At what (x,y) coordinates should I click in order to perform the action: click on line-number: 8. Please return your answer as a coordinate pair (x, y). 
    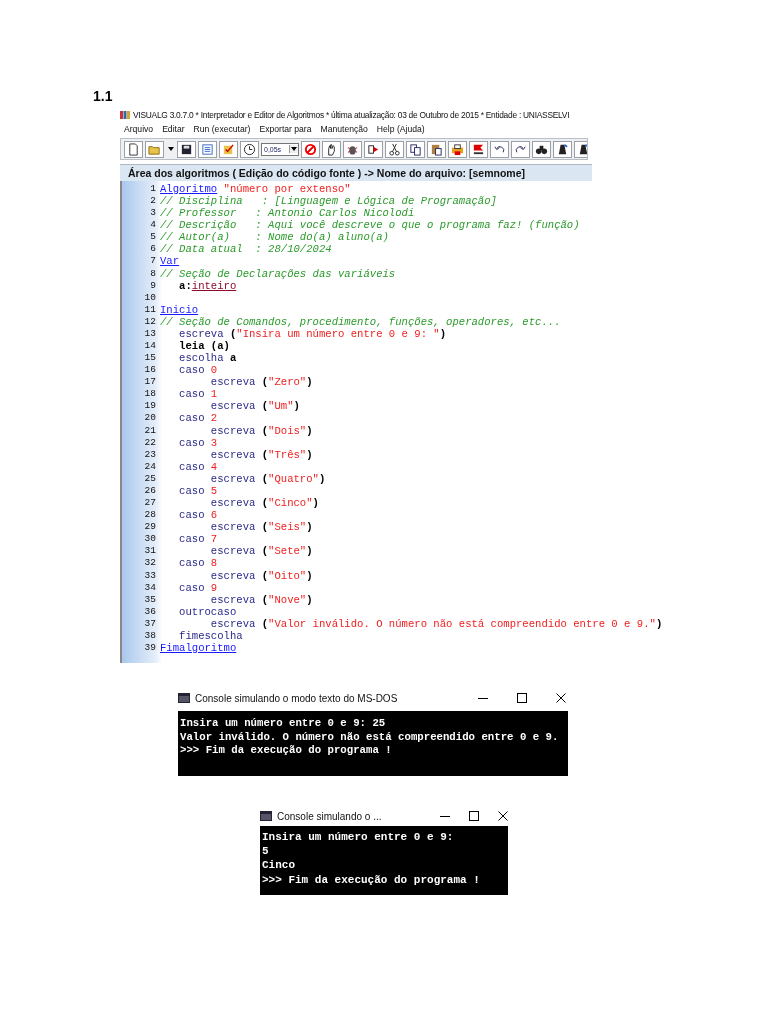
    Looking at the image, I should click on (153, 273).